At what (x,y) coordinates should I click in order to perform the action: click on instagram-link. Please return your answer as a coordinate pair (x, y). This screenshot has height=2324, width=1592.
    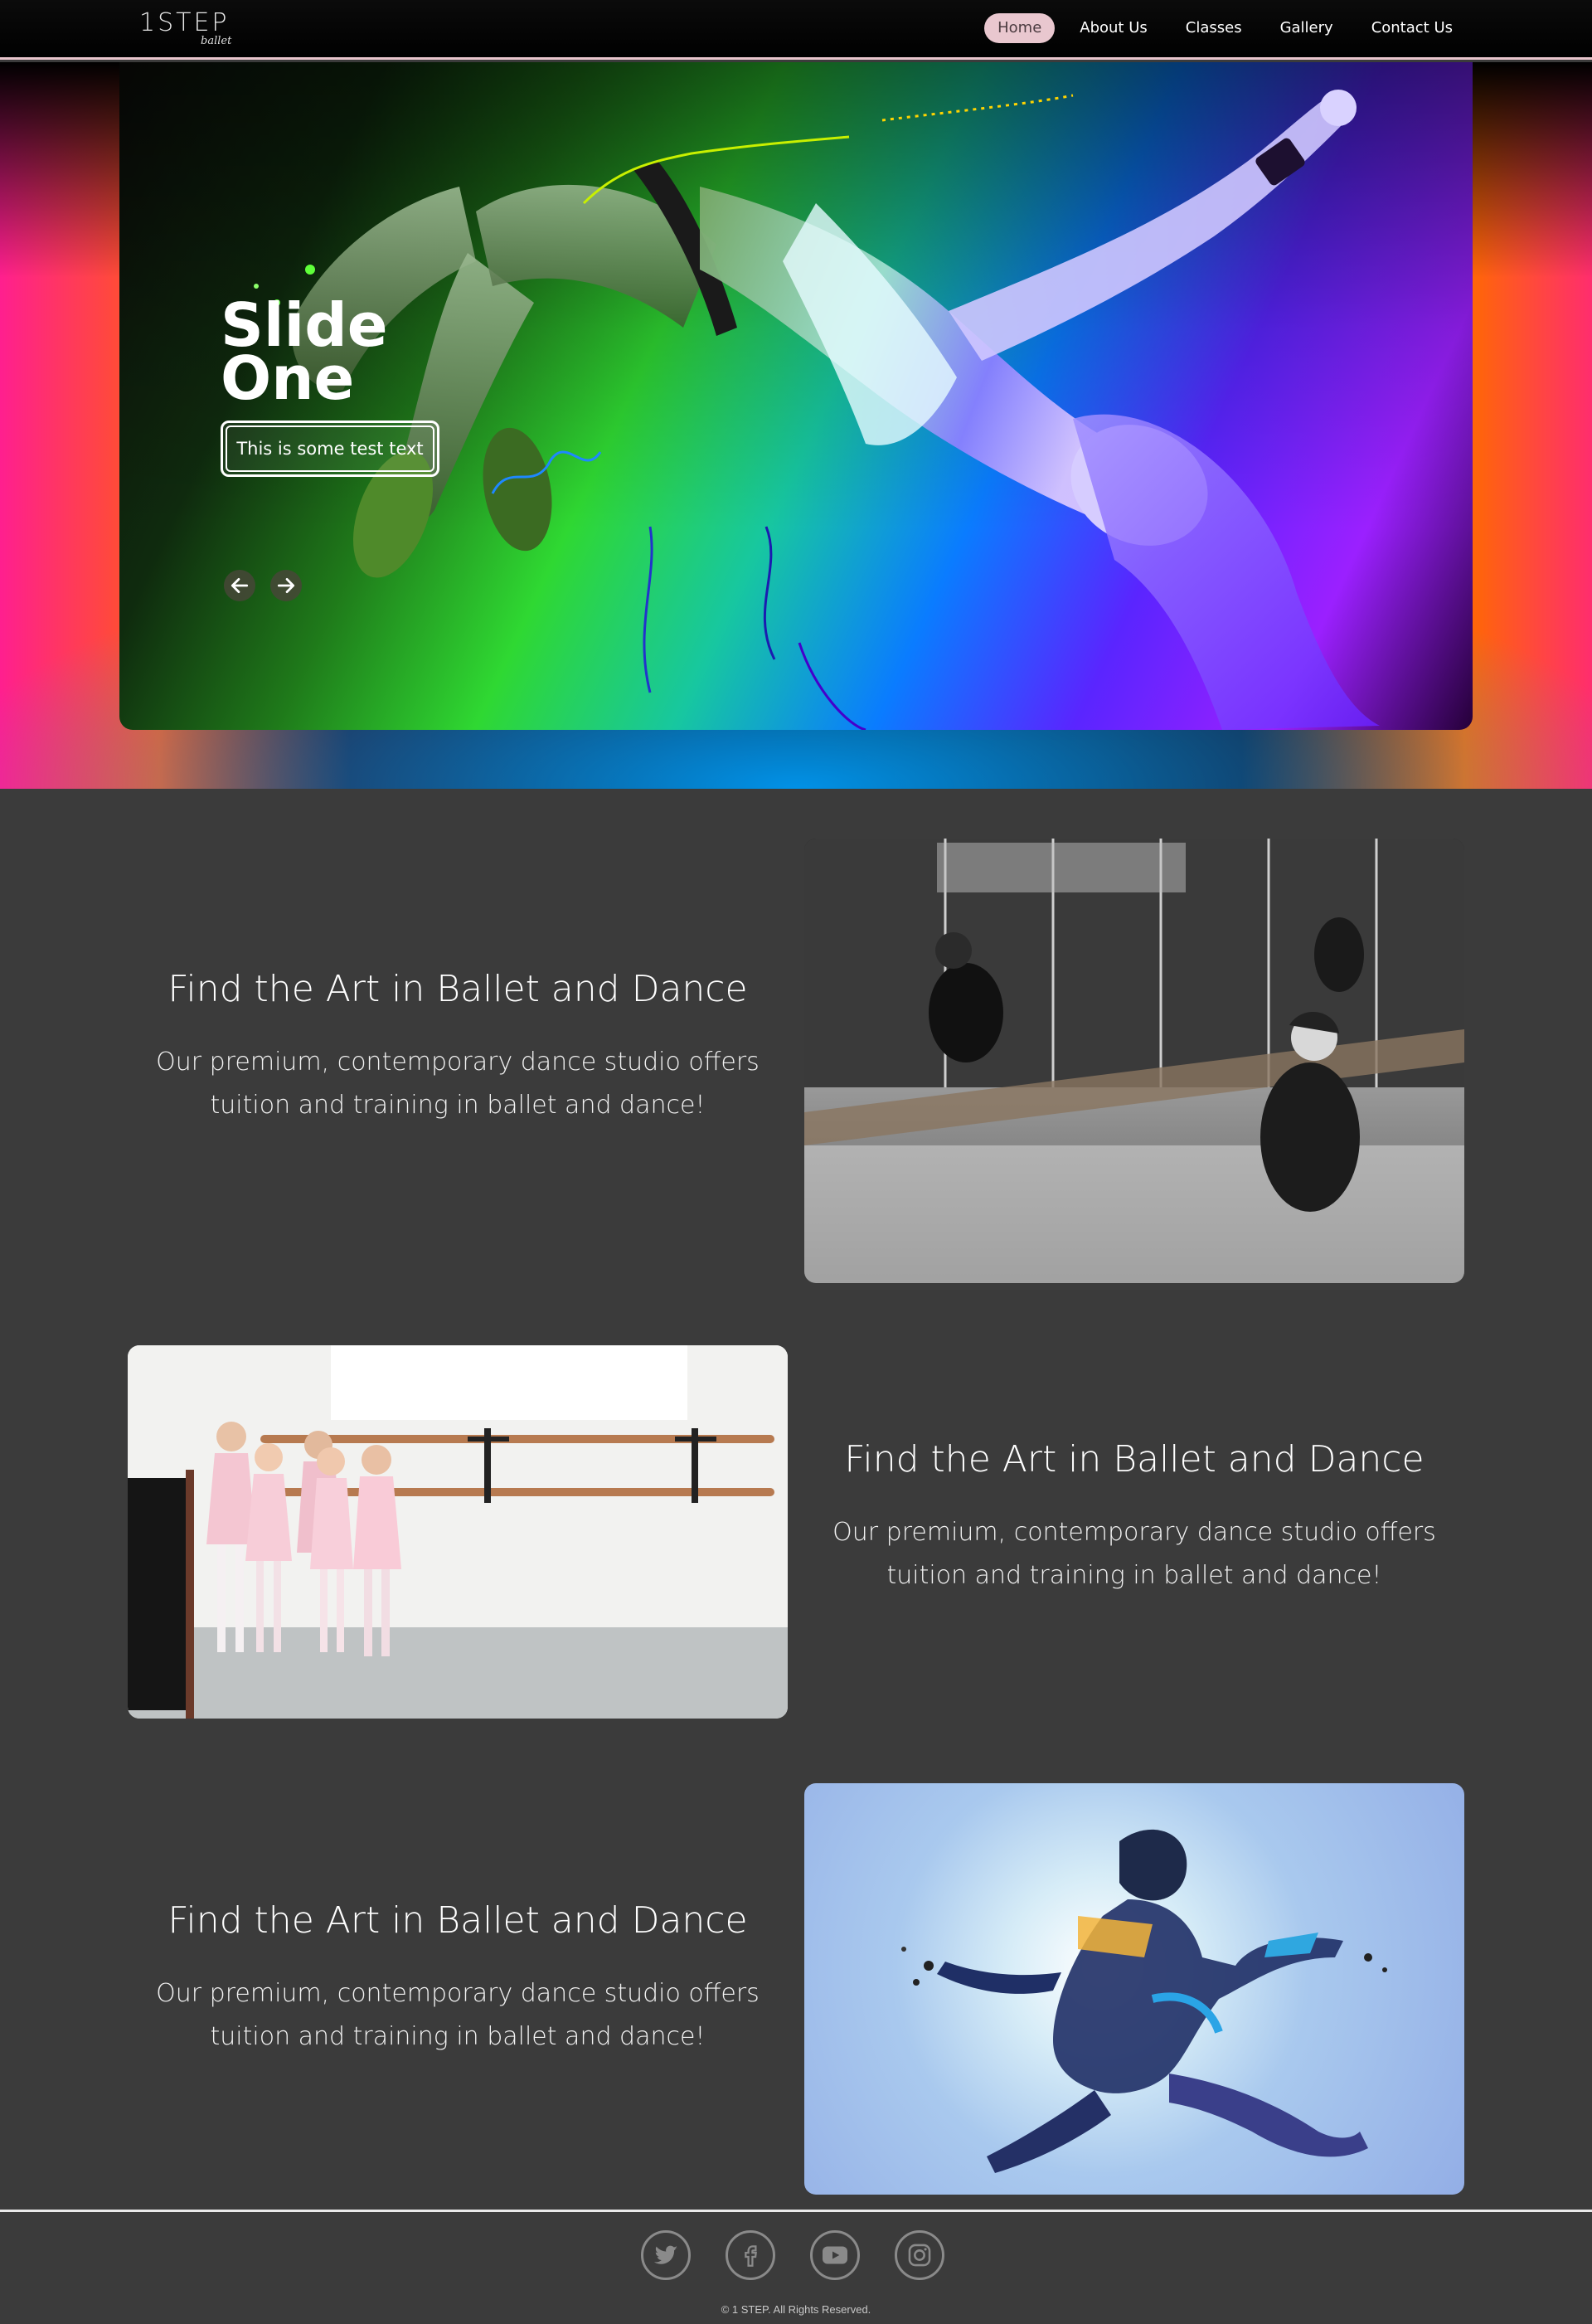
    Looking at the image, I should click on (919, 2255).